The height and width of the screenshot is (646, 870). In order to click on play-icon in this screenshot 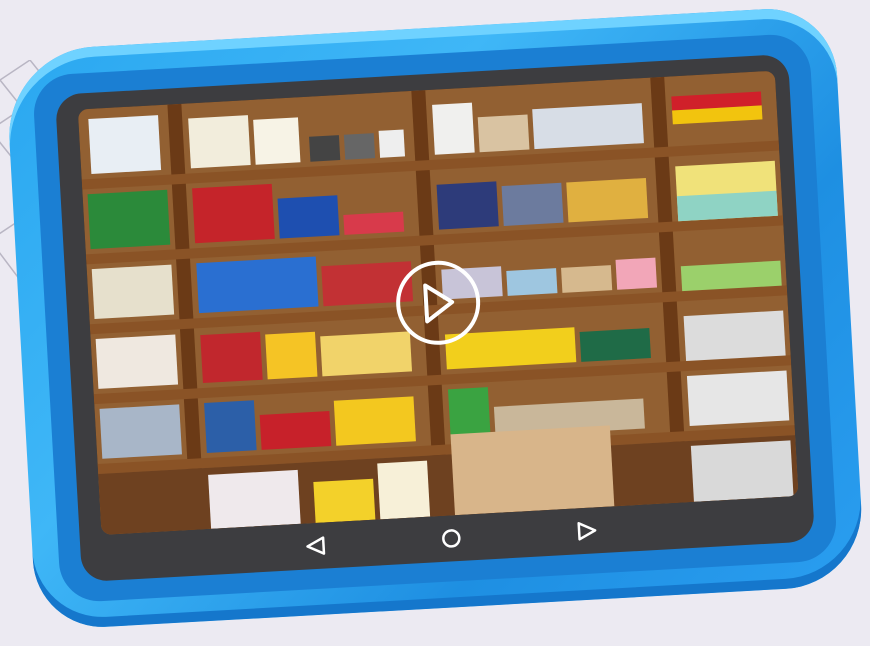, I will do `click(439, 303)`.